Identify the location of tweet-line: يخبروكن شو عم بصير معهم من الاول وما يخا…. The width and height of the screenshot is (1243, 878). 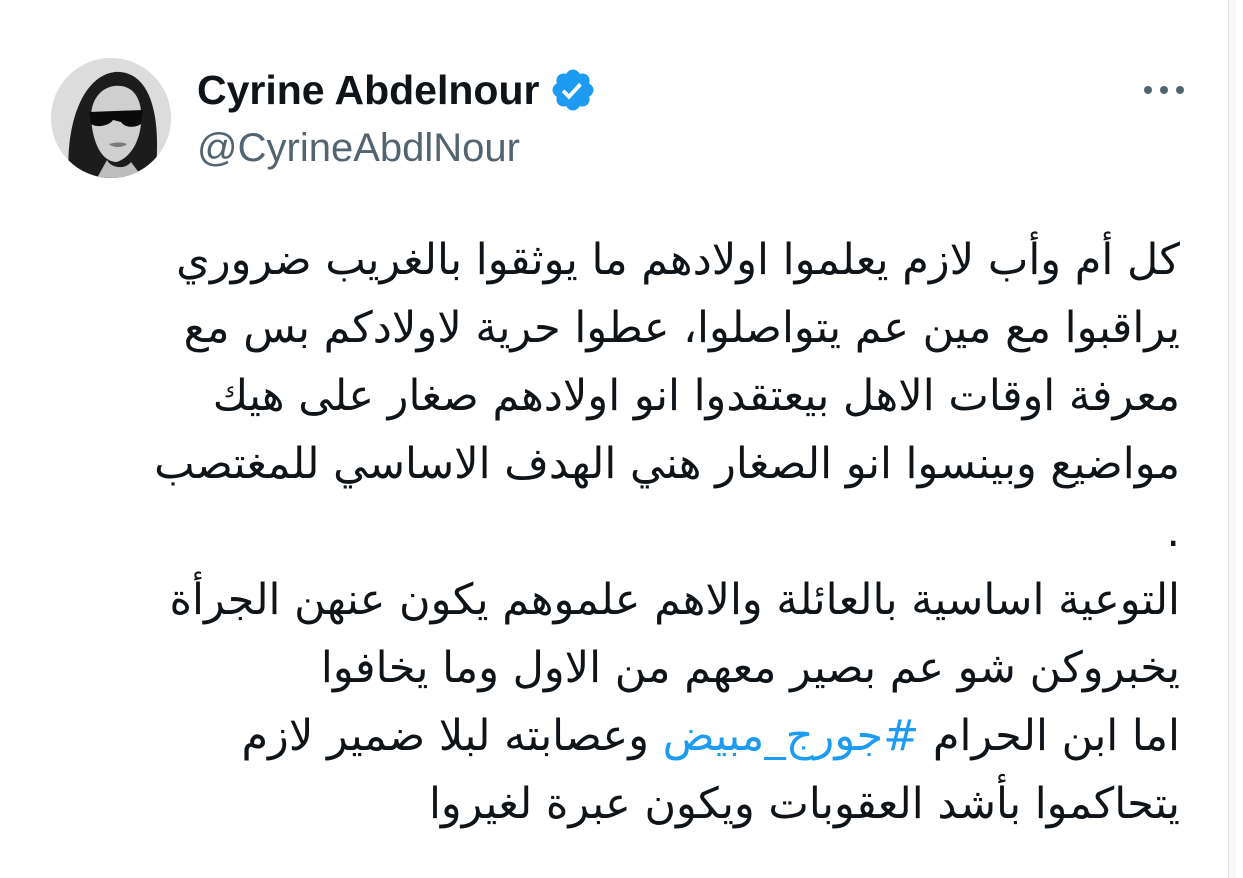
(750, 668).